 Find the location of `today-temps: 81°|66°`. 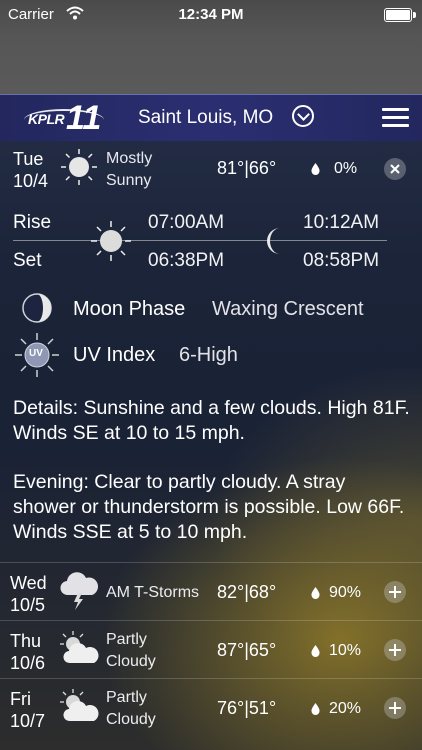

today-temps: 81°|66° is located at coordinates (247, 168).